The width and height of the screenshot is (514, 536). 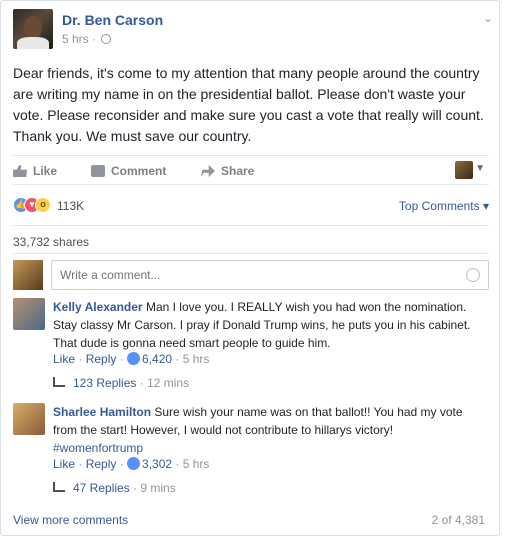 What do you see at coordinates (157, 464) in the screenshot?
I see `comment-like-count: 3,302` at bounding box center [157, 464].